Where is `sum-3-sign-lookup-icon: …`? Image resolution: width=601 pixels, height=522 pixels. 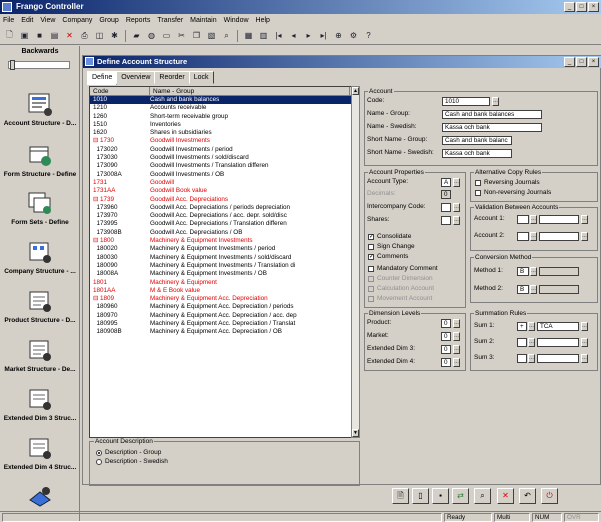 sum-3-sign-lookup-icon: … is located at coordinates (531, 358).